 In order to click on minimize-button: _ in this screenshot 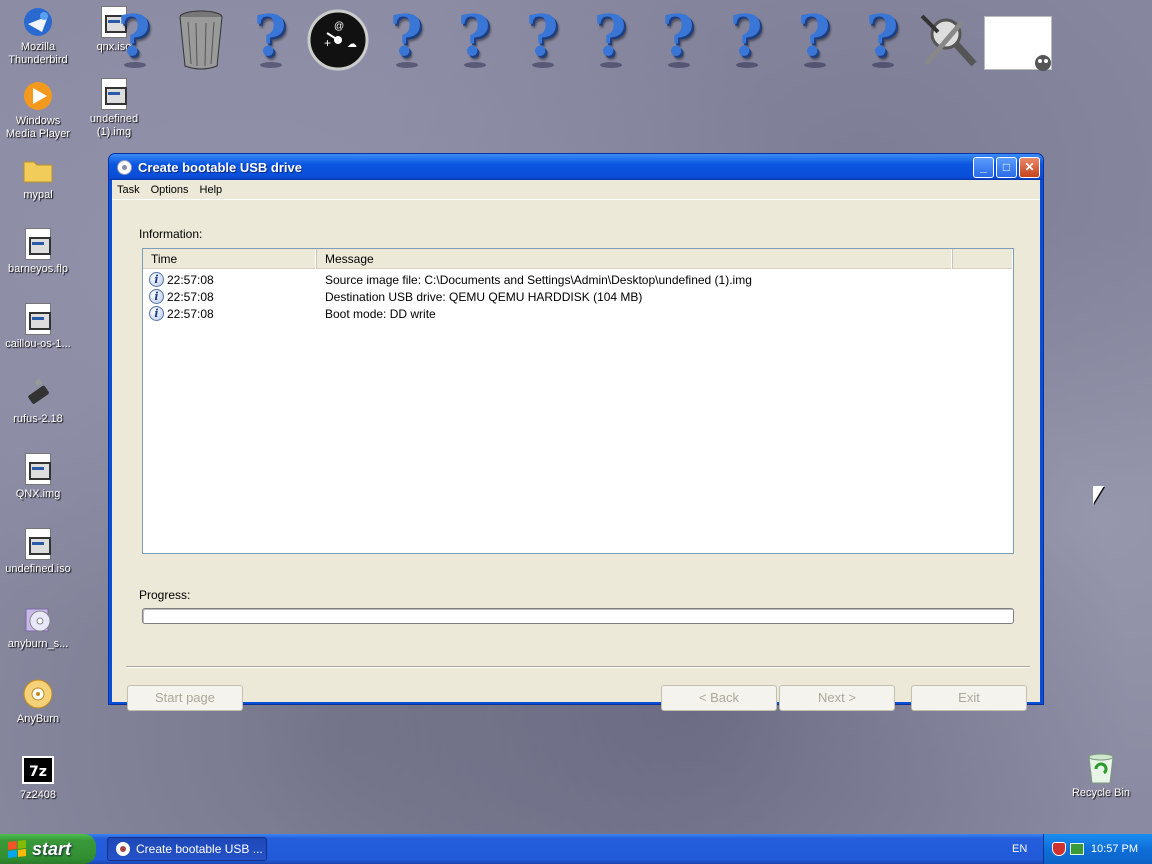, I will do `click(983, 167)`.